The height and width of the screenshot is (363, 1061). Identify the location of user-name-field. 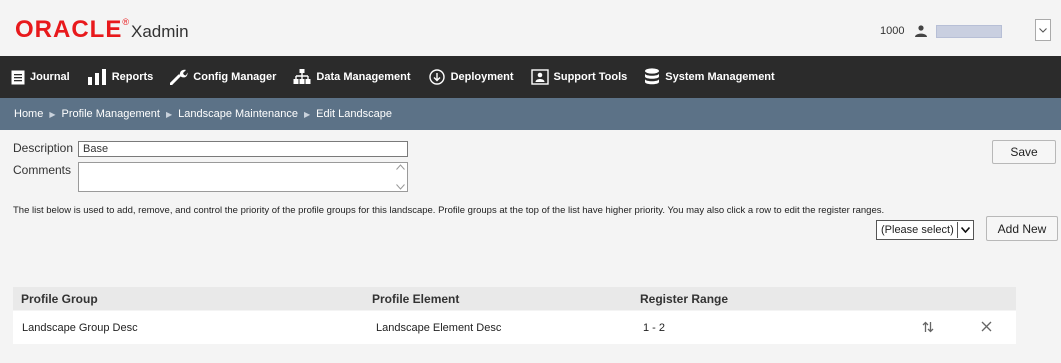
(969, 31).